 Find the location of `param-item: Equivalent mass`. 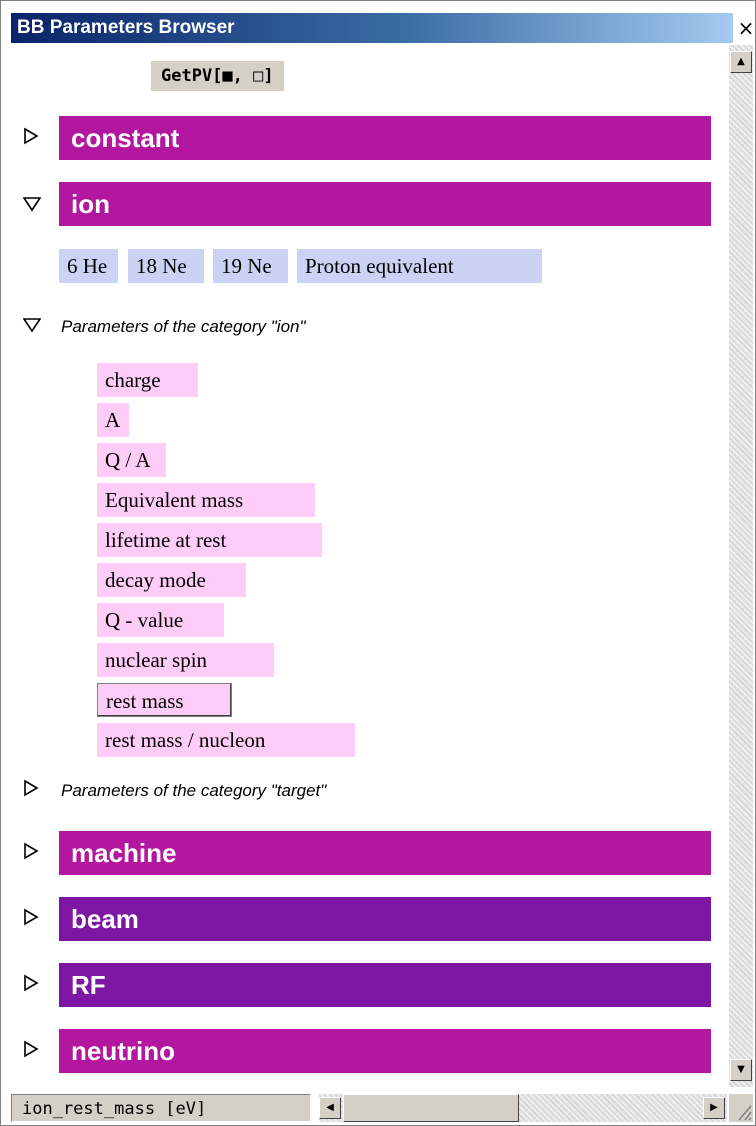

param-item: Equivalent mass is located at coordinates (206, 500).